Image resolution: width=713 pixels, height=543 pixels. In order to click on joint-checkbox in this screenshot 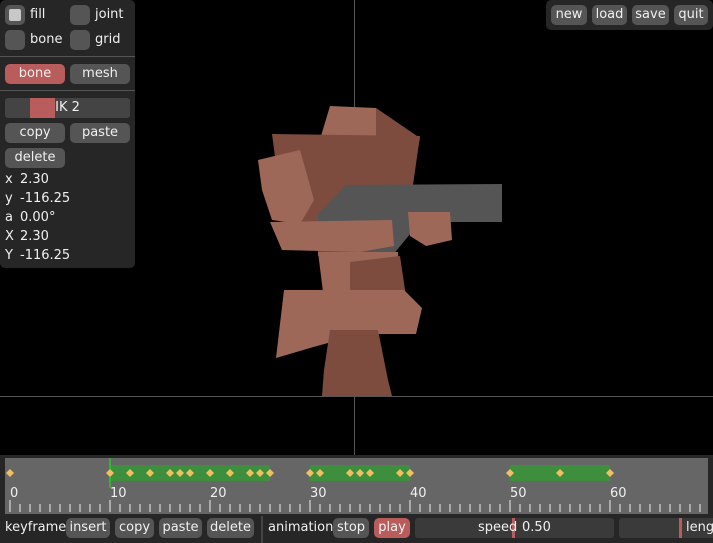, I will do `click(80, 15)`.